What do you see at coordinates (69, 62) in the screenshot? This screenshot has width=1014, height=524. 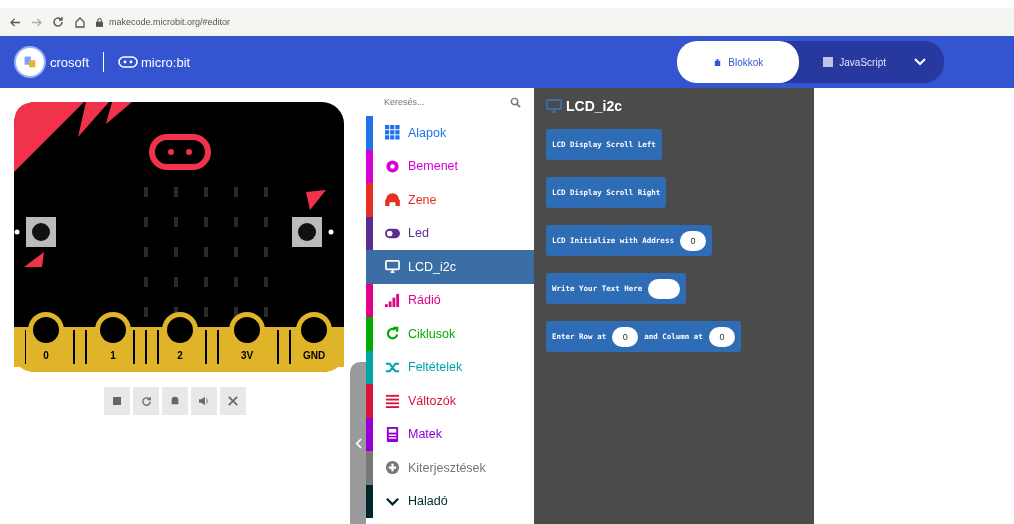 I see `brand-name: crosoft` at bounding box center [69, 62].